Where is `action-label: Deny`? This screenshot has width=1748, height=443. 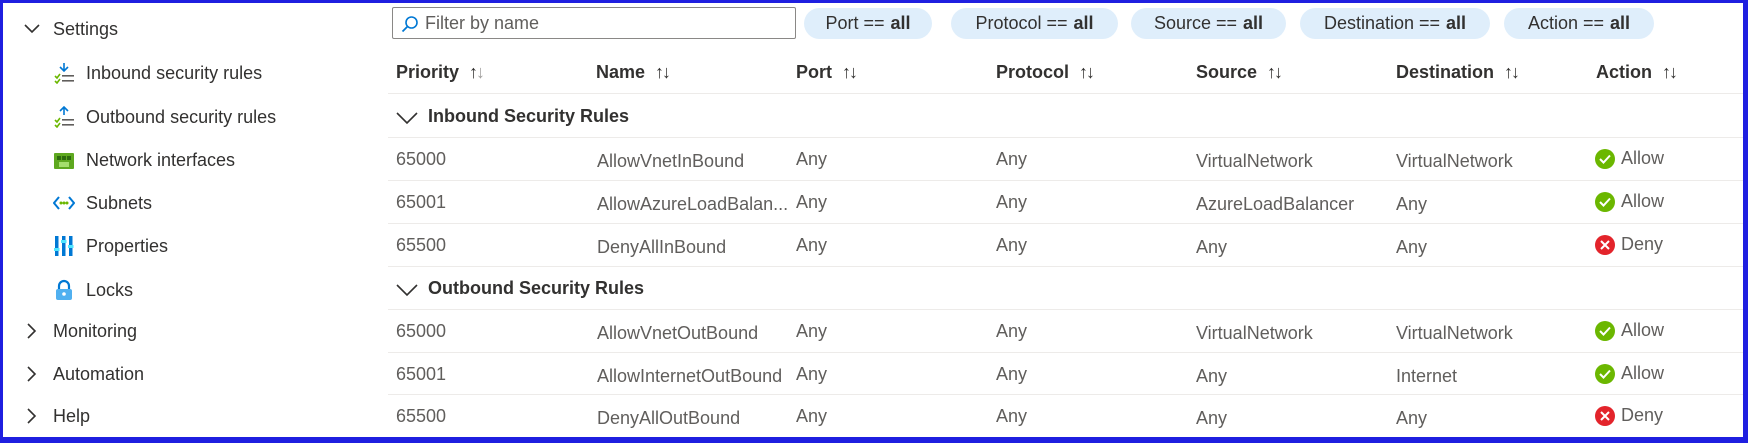
action-label: Deny is located at coordinates (1642, 244).